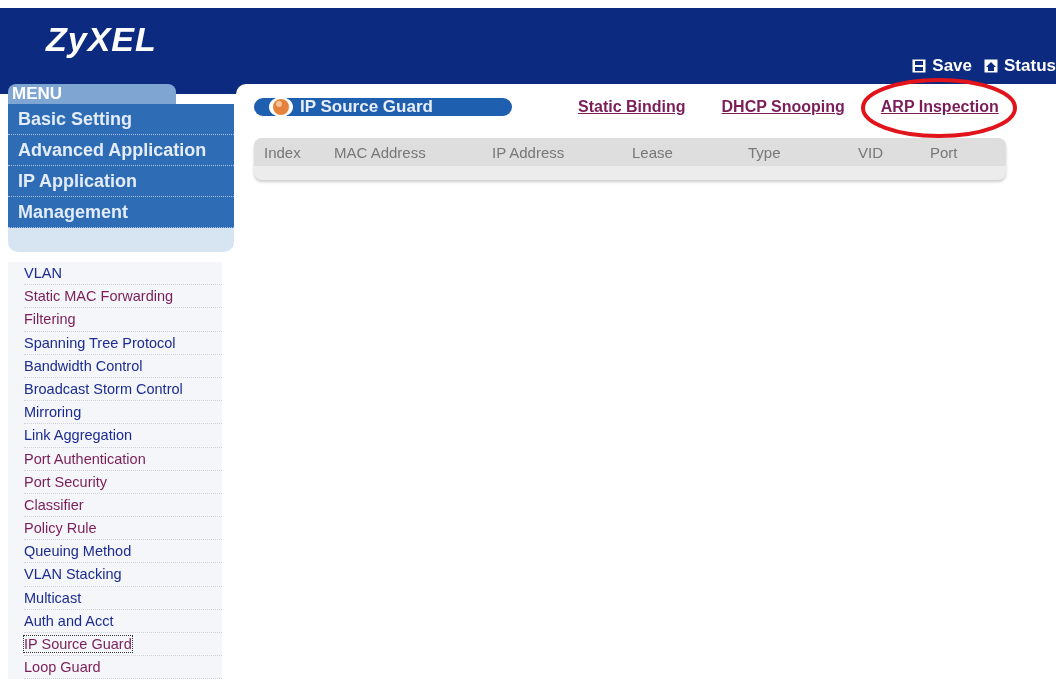 The height and width of the screenshot is (681, 1056). I want to click on submenu-item: VLAN, so click(123, 274).